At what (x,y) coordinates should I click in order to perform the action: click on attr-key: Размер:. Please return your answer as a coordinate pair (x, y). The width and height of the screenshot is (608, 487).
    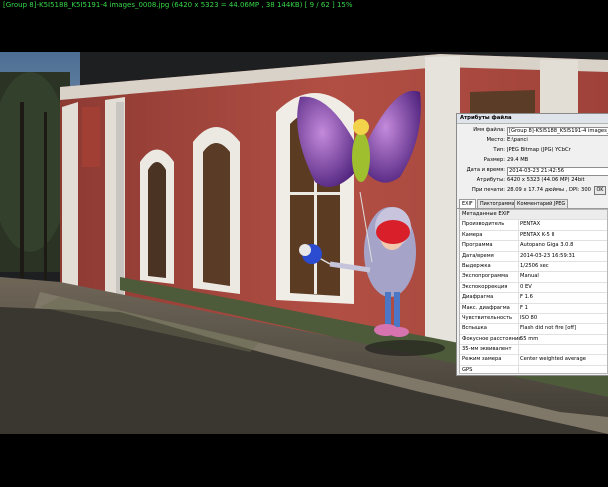
    Looking at the image, I should click on (494, 160).